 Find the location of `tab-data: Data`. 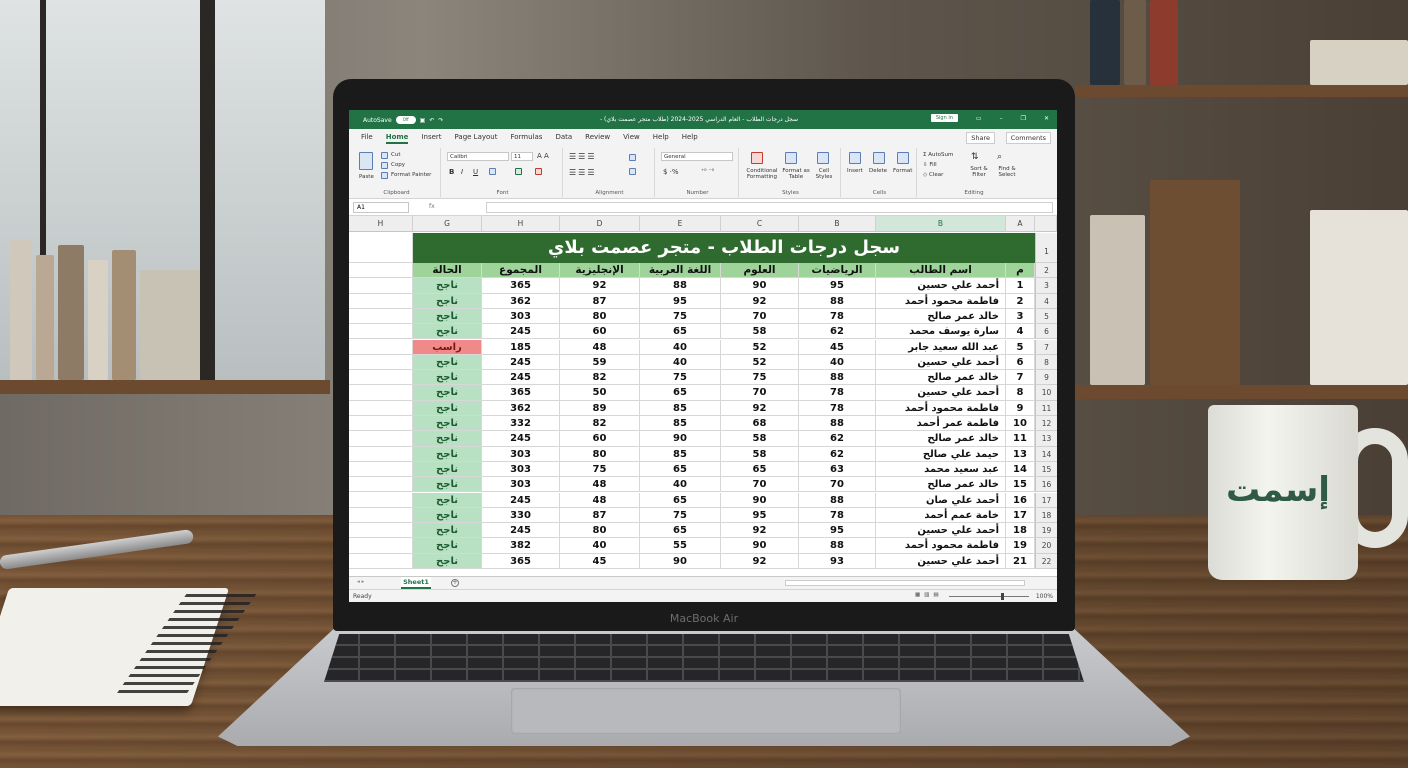

tab-data: Data is located at coordinates (563, 138).